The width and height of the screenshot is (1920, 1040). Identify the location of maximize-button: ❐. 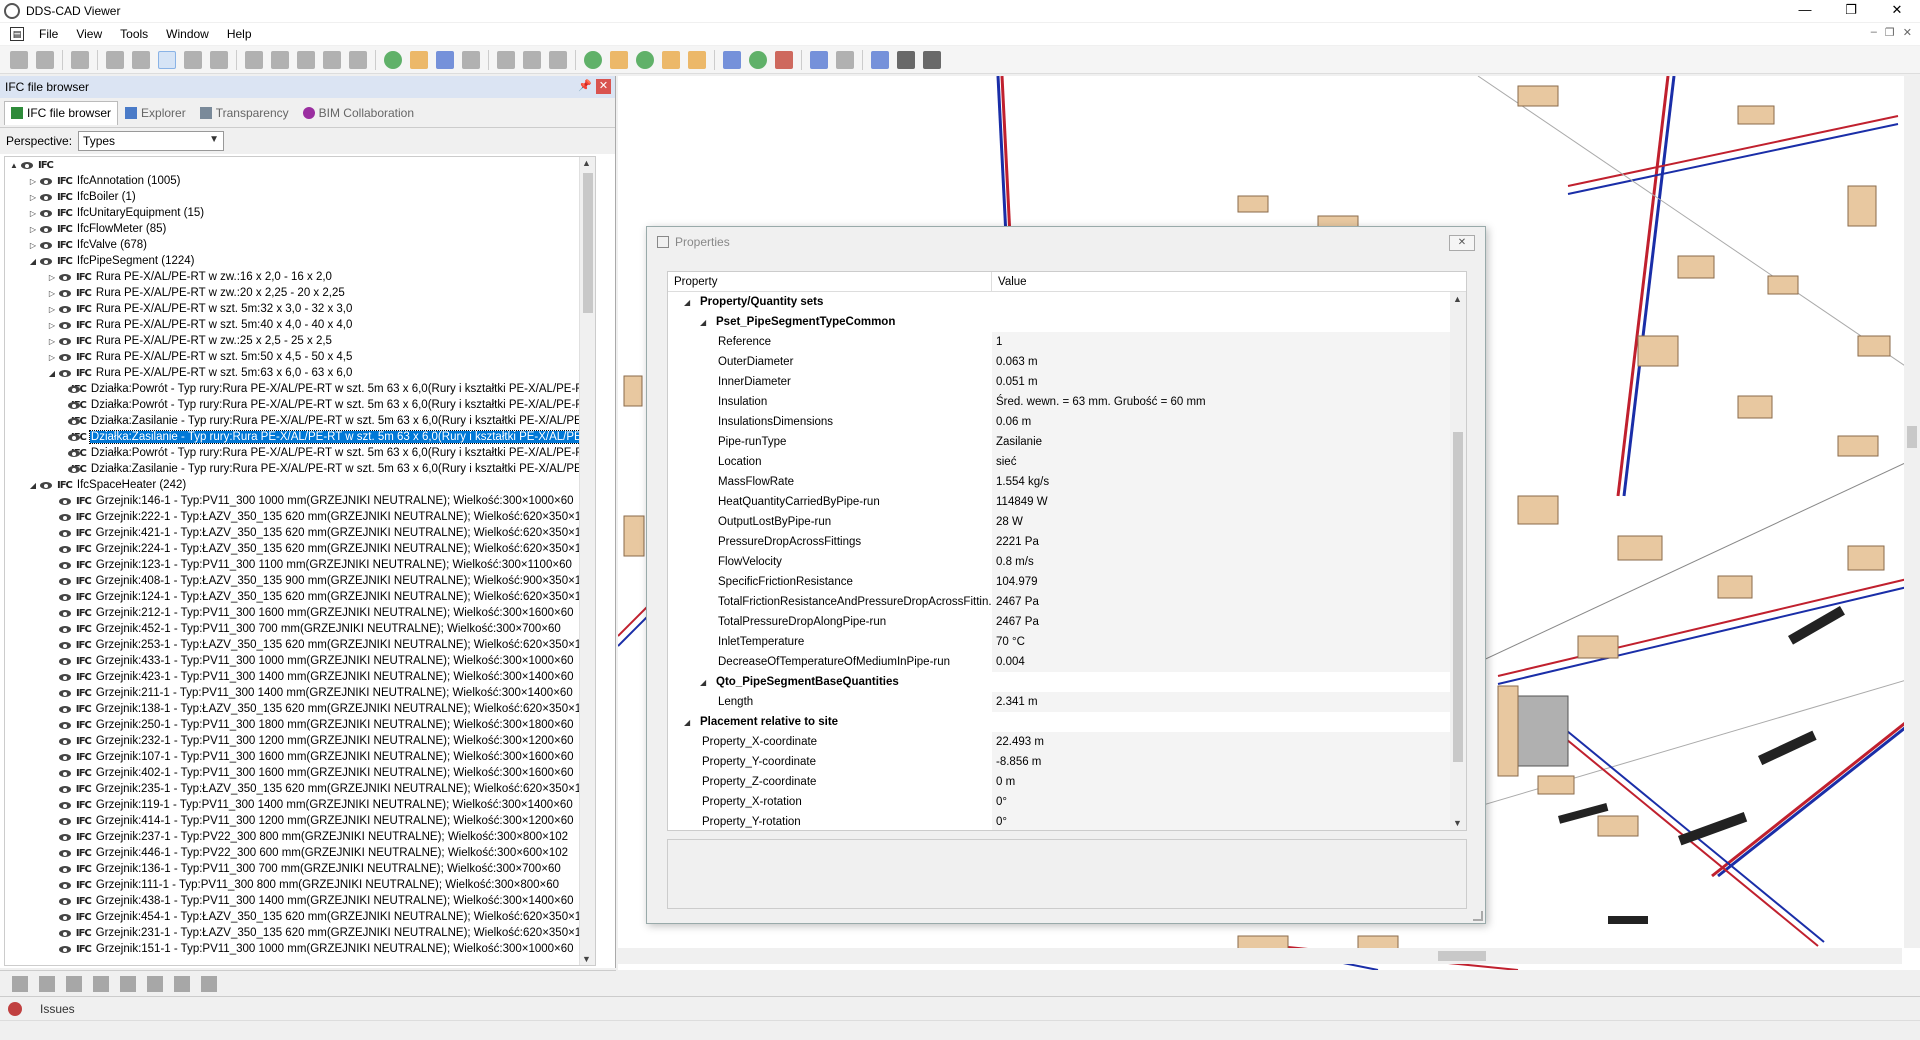
(1851, 11).